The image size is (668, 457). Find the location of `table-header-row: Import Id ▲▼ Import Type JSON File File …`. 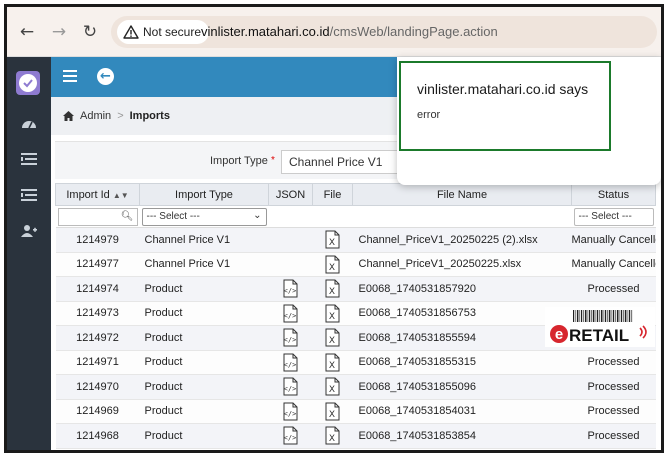

table-header-row: Import Id ▲▼ Import Type JSON File File … is located at coordinates (355, 194).